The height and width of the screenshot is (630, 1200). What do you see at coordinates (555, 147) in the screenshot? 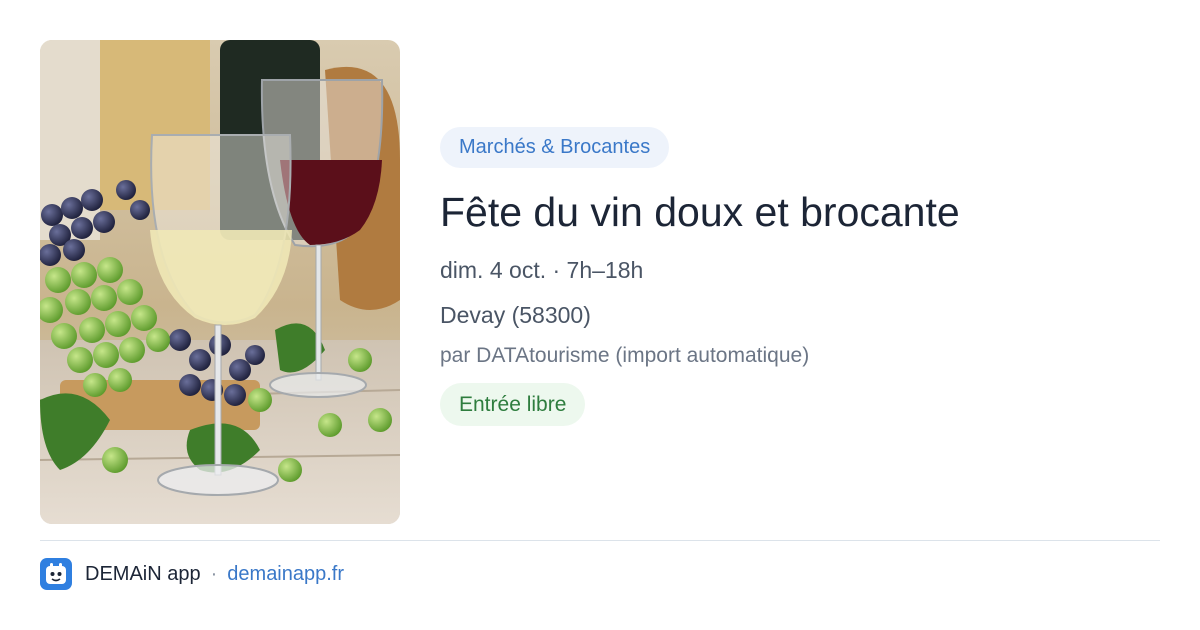
I see `category-badge: Marchés & Brocantes` at bounding box center [555, 147].